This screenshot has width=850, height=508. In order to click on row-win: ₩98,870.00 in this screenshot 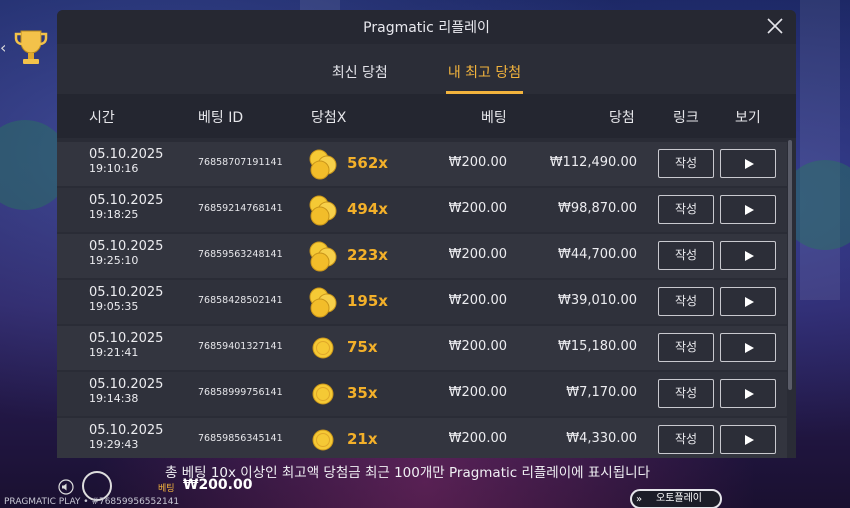, I will do `click(597, 208)`.